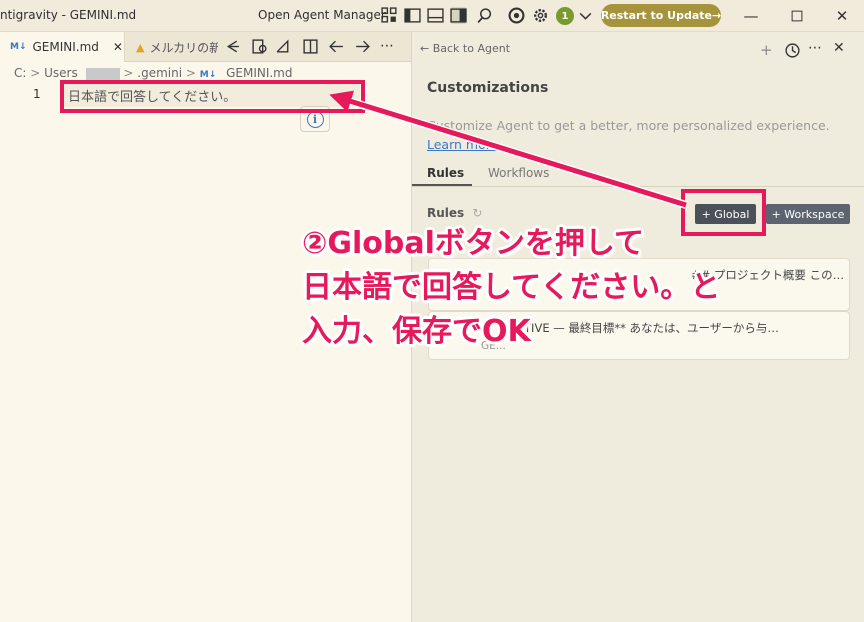 Image resolution: width=864 pixels, height=622 pixels. I want to click on annotation-line: 日本語で回答してください。と, so click(511, 287).